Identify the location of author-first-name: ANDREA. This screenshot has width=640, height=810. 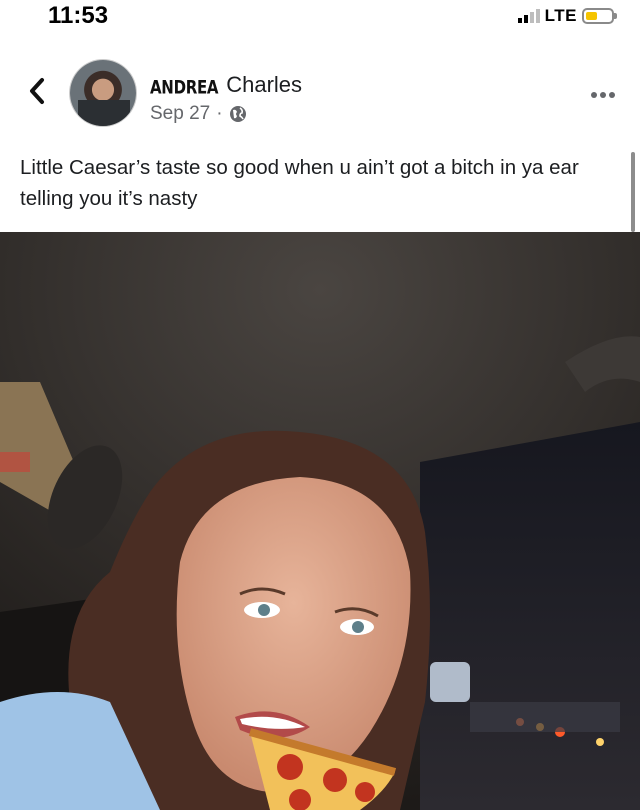
(184, 87).